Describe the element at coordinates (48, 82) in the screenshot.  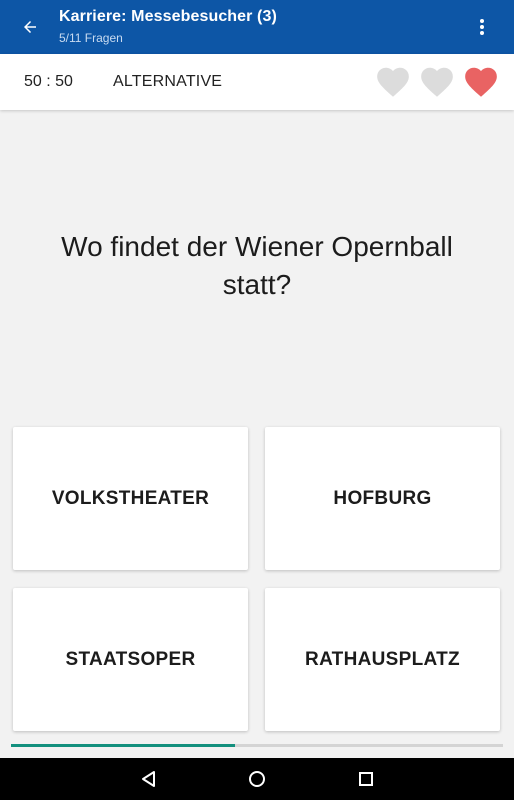
I see `joker-fifty-fifty-button: 50` at that location.